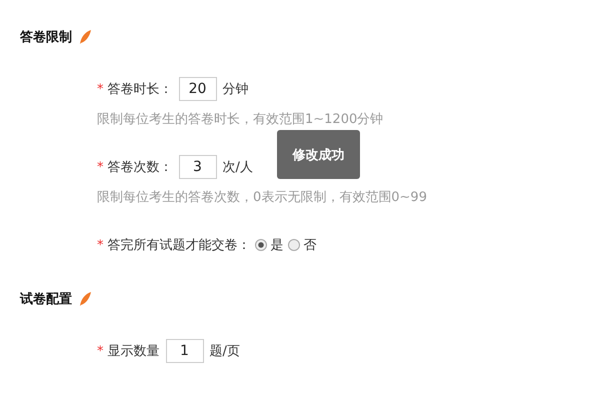 This screenshot has height=400, width=600. What do you see at coordinates (240, 119) in the screenshot?
I see `hint-text: 限制每位考生的答卷时长，有效范围1~1200分钟` at bounding box center [240, 119].